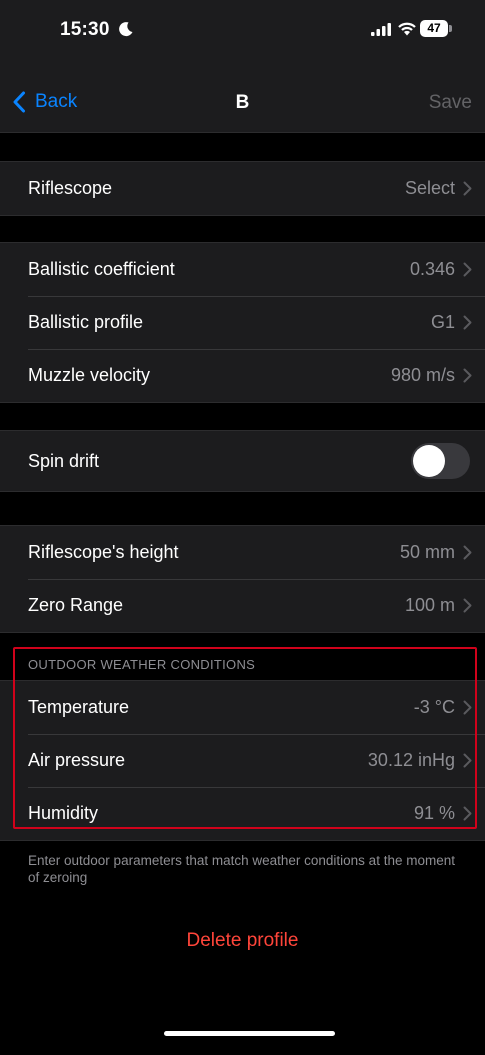  What do you see at coordinates (407, 29) in the screenshot?
I see `wifi-icon` at bounding box center [407, 29].